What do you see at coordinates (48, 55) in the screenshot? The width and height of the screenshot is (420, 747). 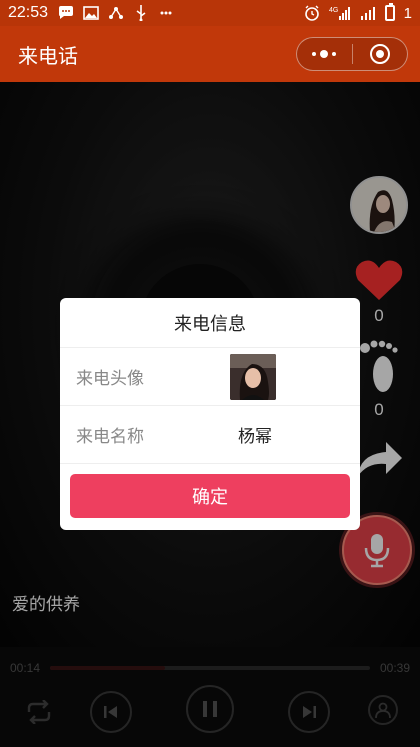 I see `page-title: 来电话` at bounding box center [48, 55].